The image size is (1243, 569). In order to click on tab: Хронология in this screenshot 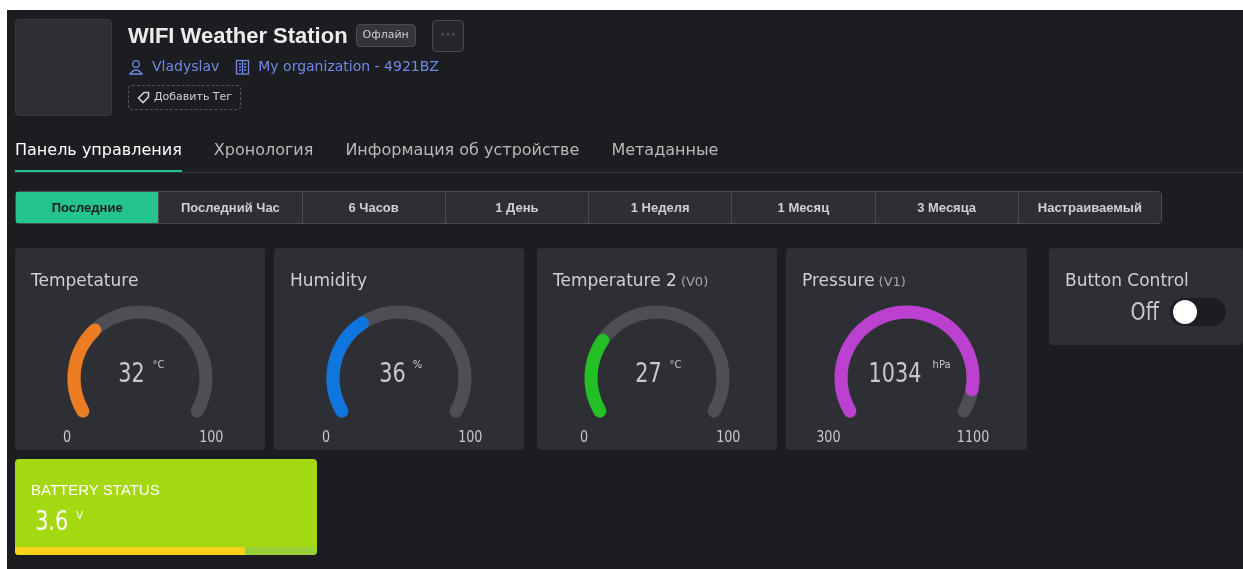, I will do `click(263, 155)`.